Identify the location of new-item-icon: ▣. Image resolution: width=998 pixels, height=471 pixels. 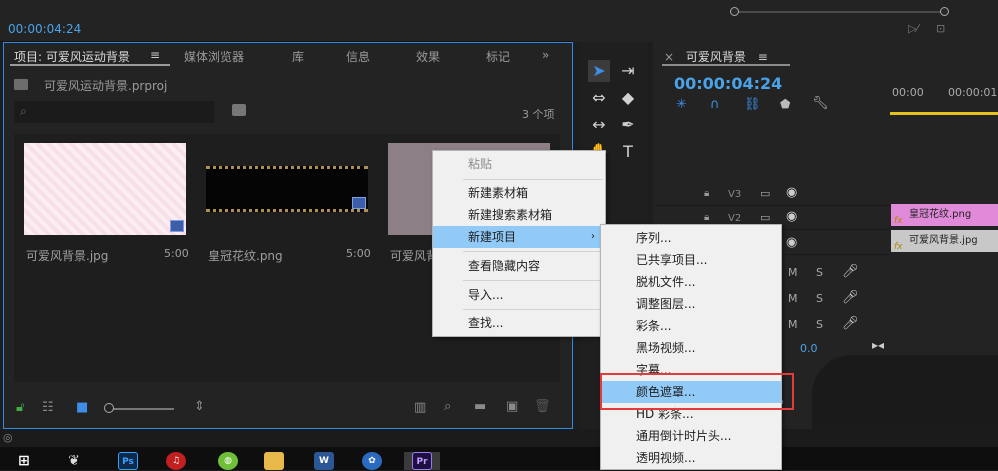
(512, 406).